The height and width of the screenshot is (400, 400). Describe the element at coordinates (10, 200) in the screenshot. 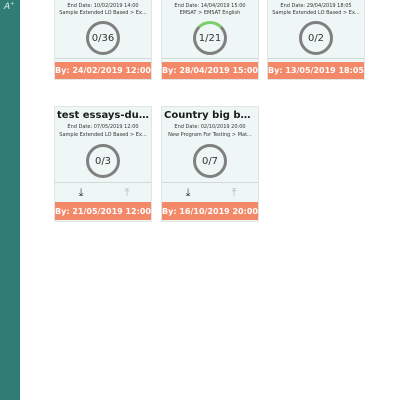

I see `sidebar: A+` at that location.